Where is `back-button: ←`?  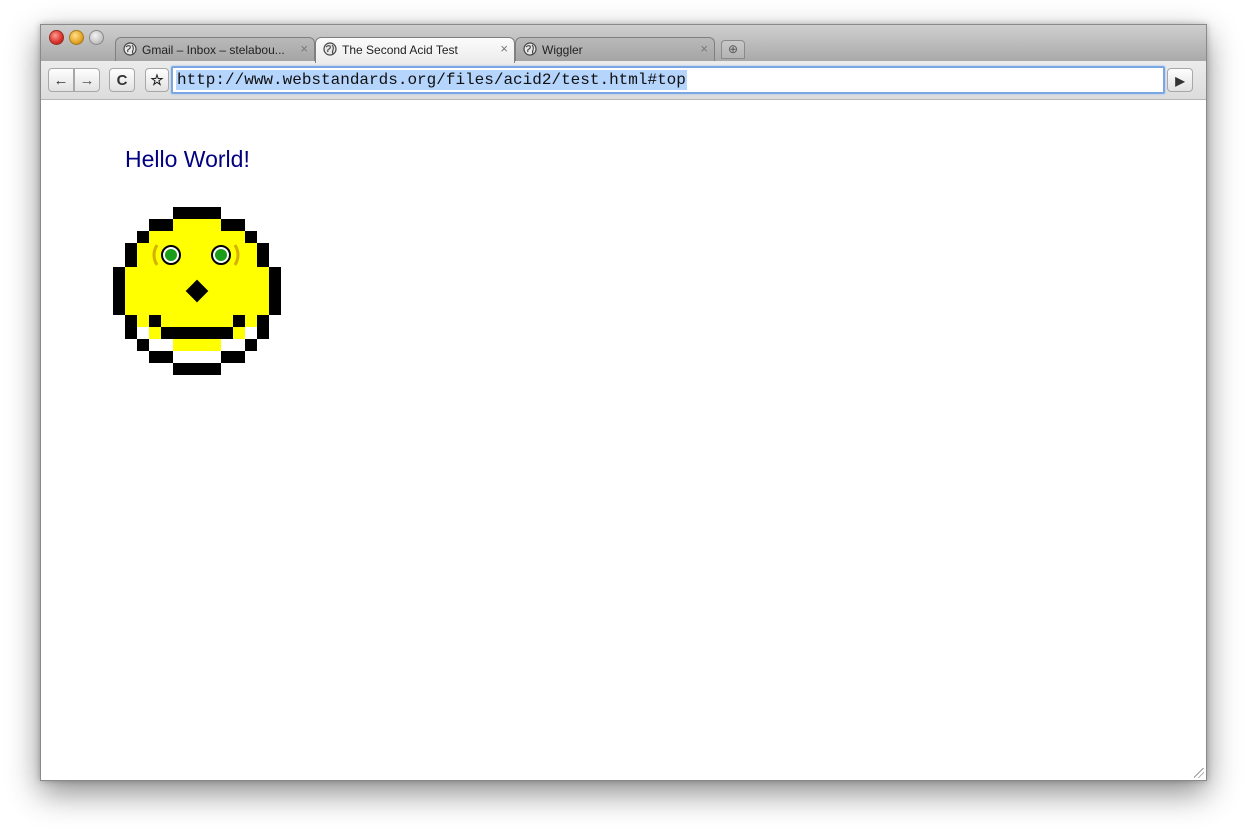
back-button: ← is located at coordinates (61, 80).